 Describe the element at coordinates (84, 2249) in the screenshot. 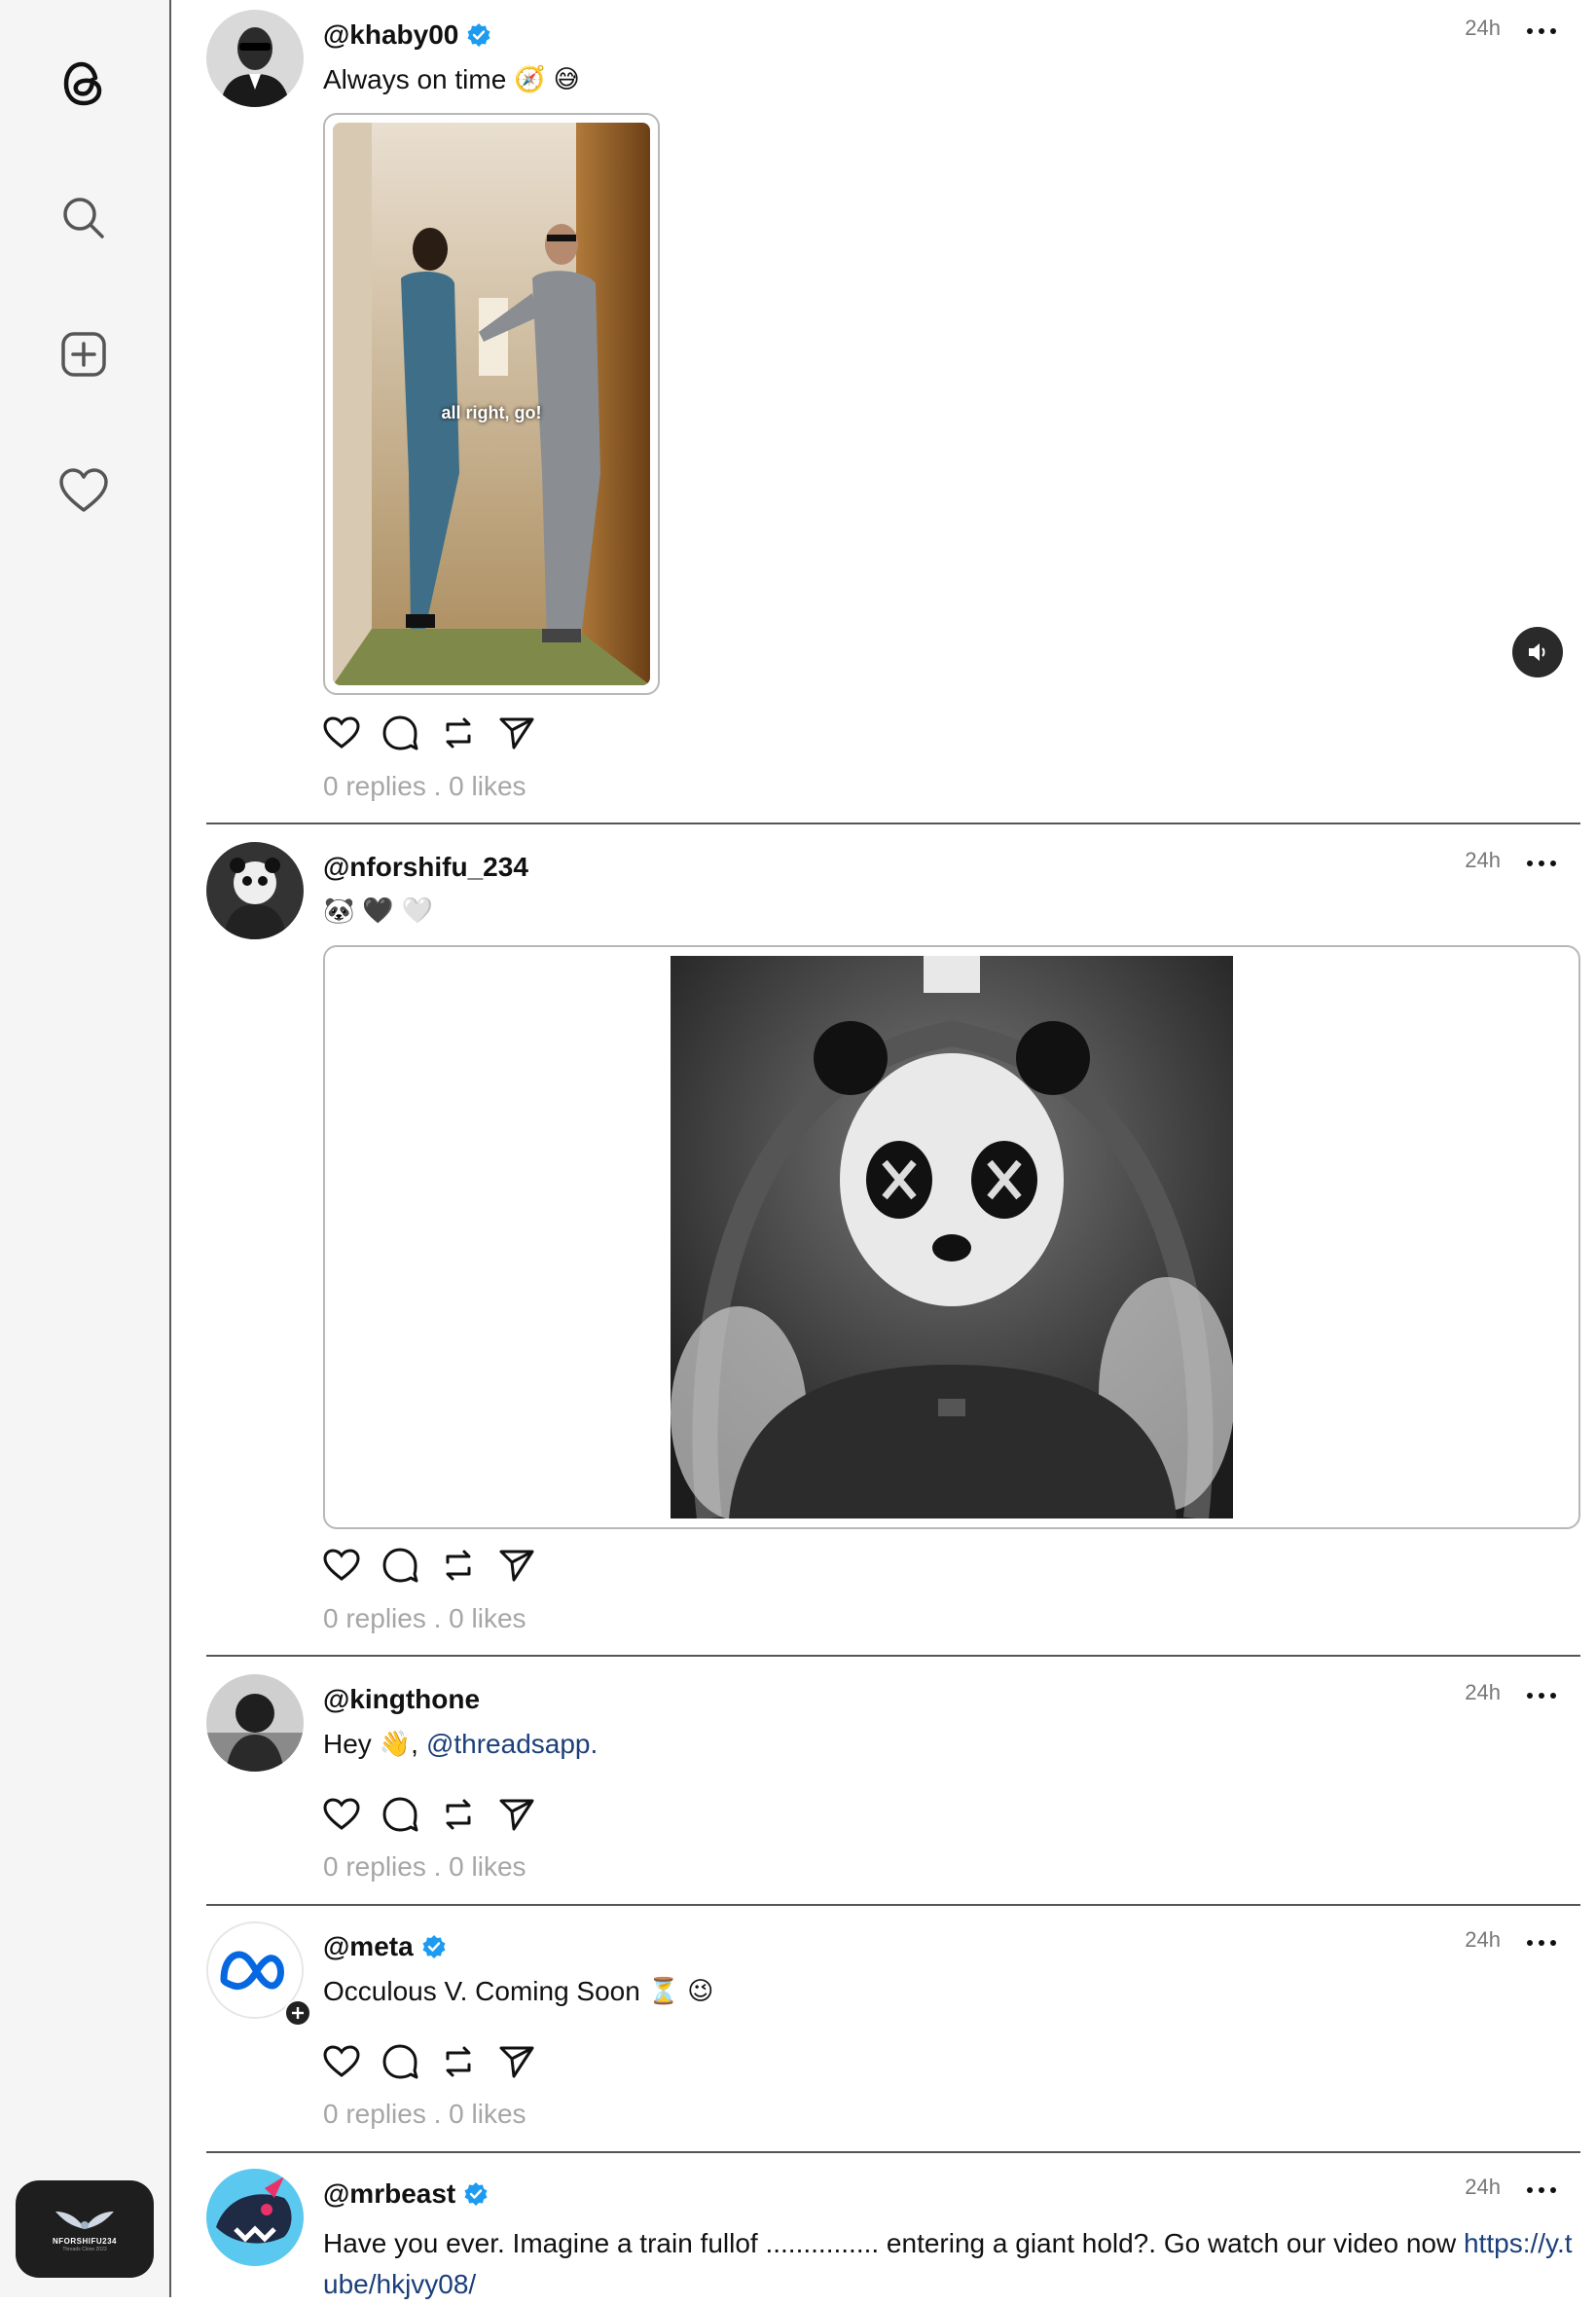

I see `badge-subtitle: Threads Clone 2023` at that location.